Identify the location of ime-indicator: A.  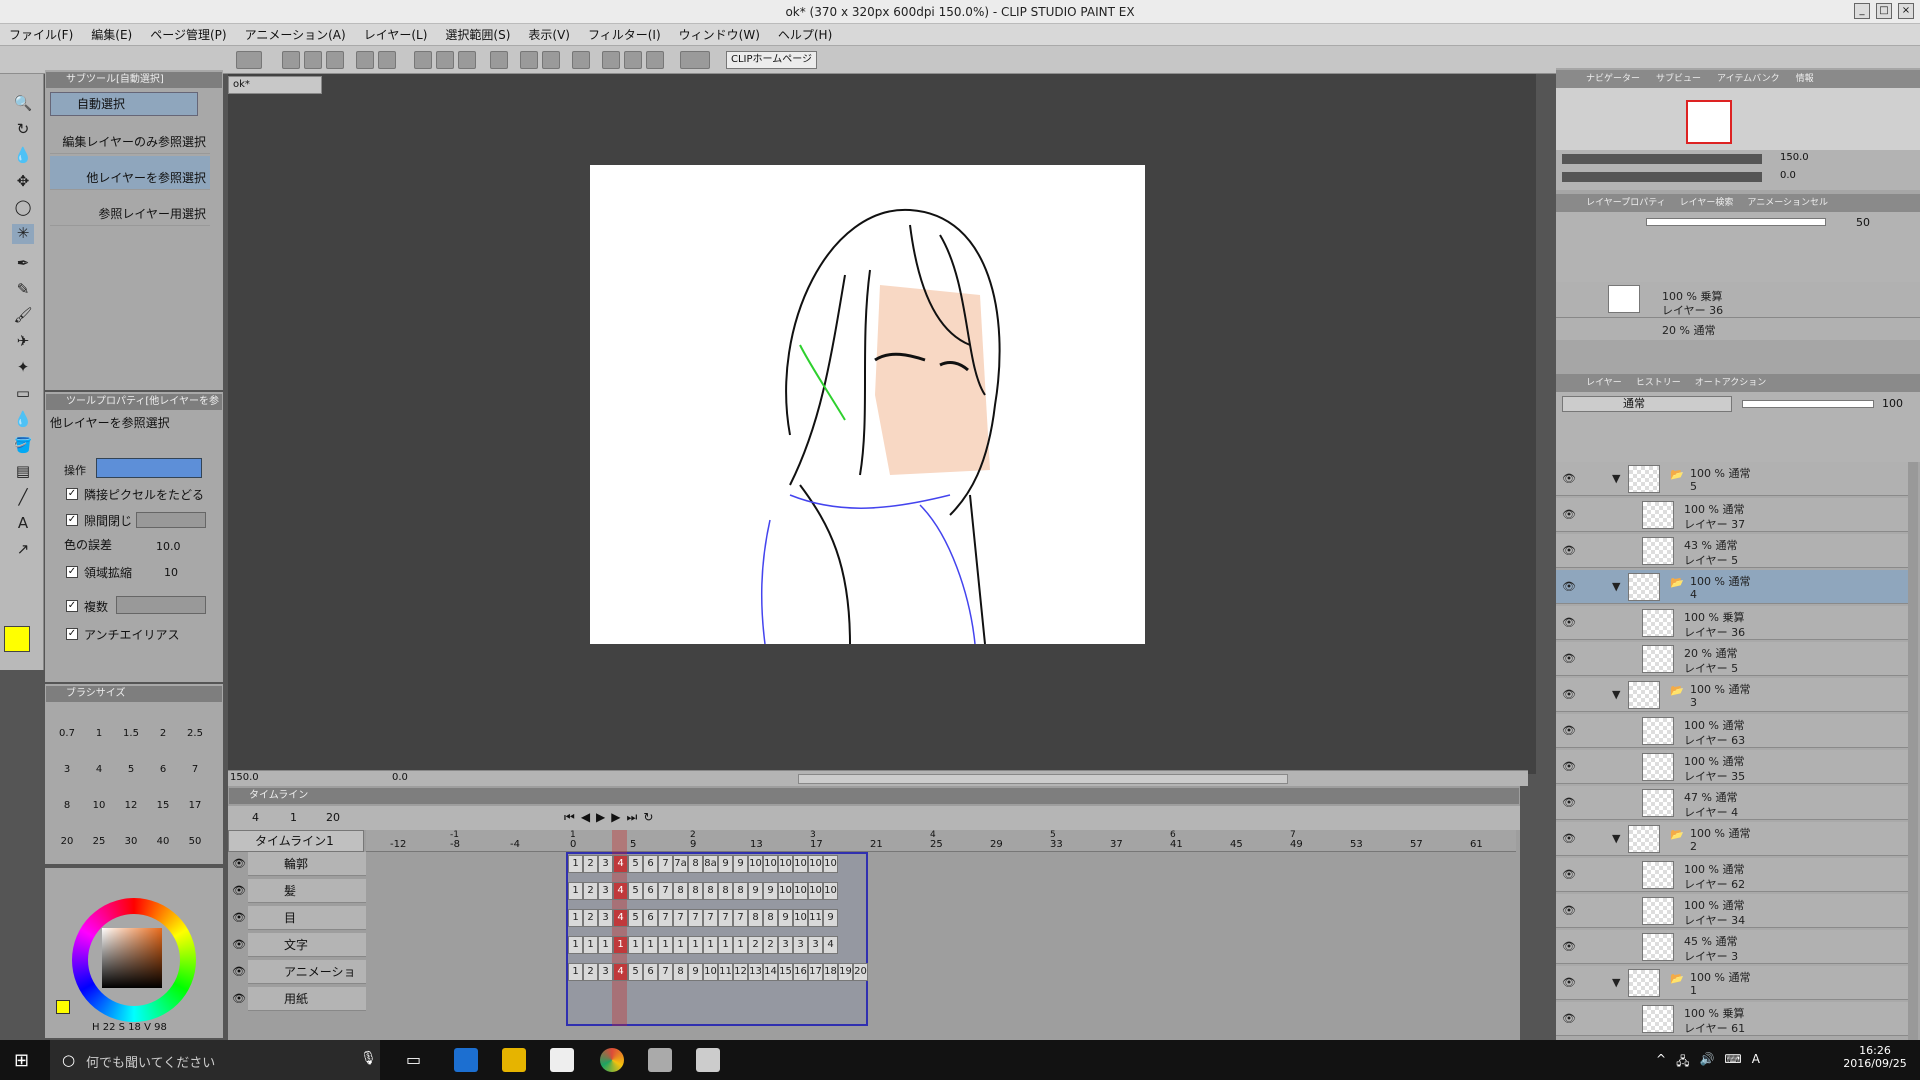
(1756, 1062).